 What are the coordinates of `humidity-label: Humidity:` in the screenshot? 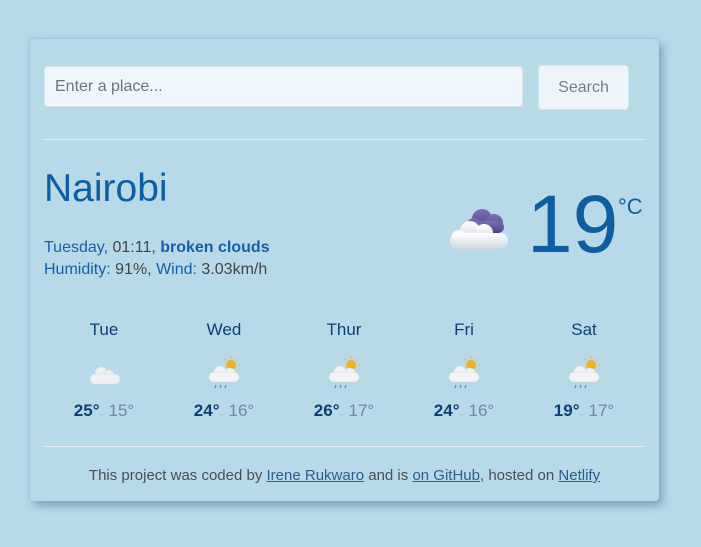 It's located at (77, 269).